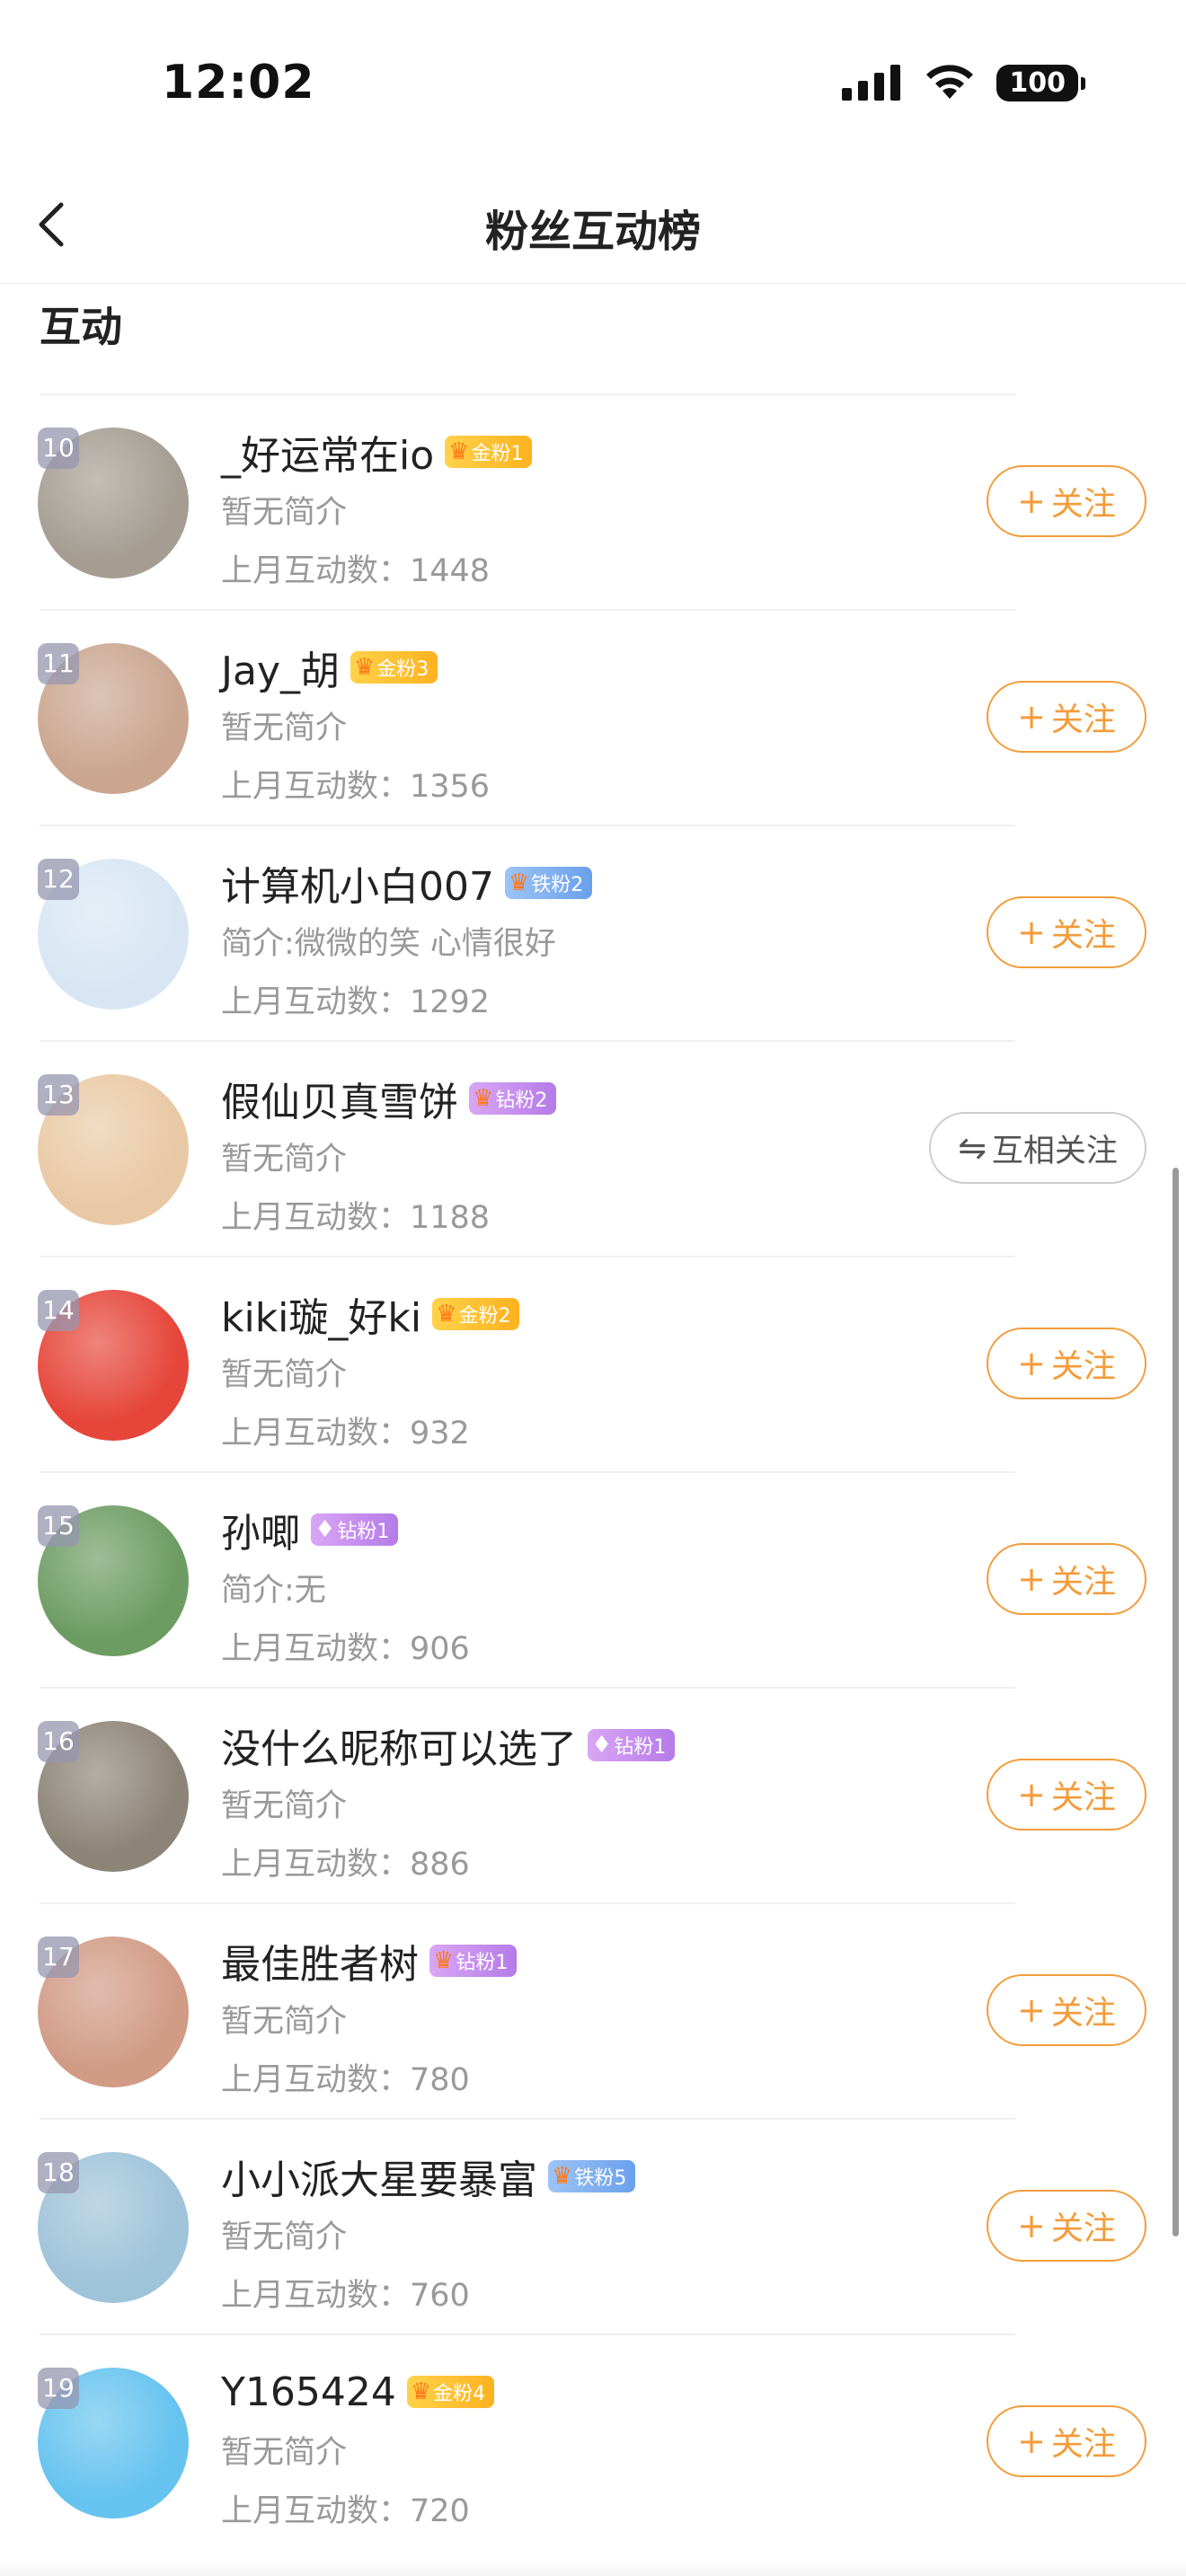  I want to click on avatar: 11, so click(113, 718).